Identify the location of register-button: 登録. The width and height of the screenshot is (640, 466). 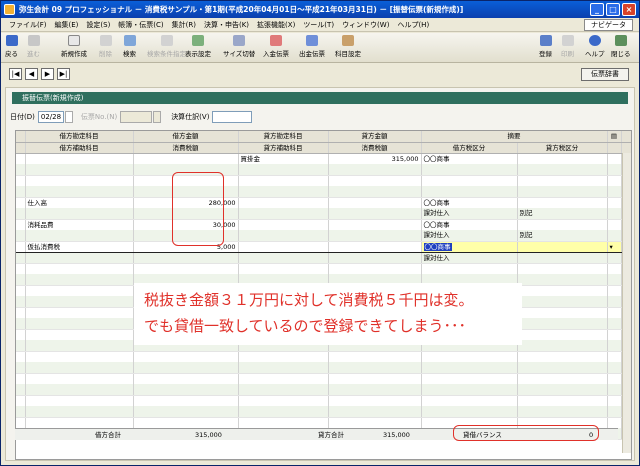
(545, 46).